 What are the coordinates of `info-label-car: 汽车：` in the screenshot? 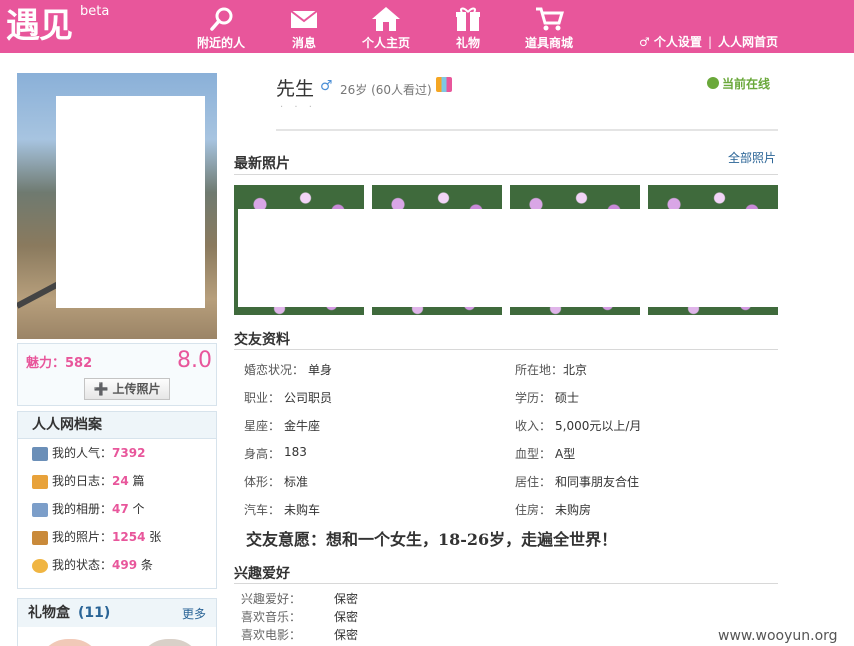 It's located at (262, 510).